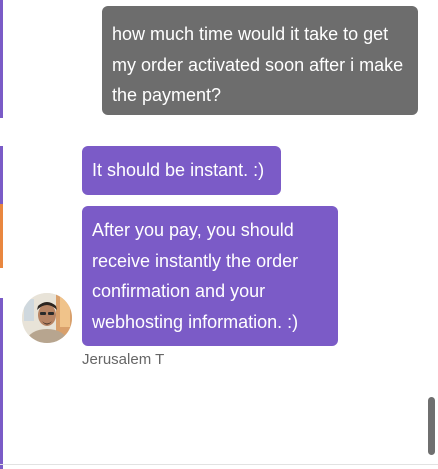  What do you see at coordinates (431, 426) in the screenshot?
I see `scrollbar-thumb` at bounding box center [431, 426].